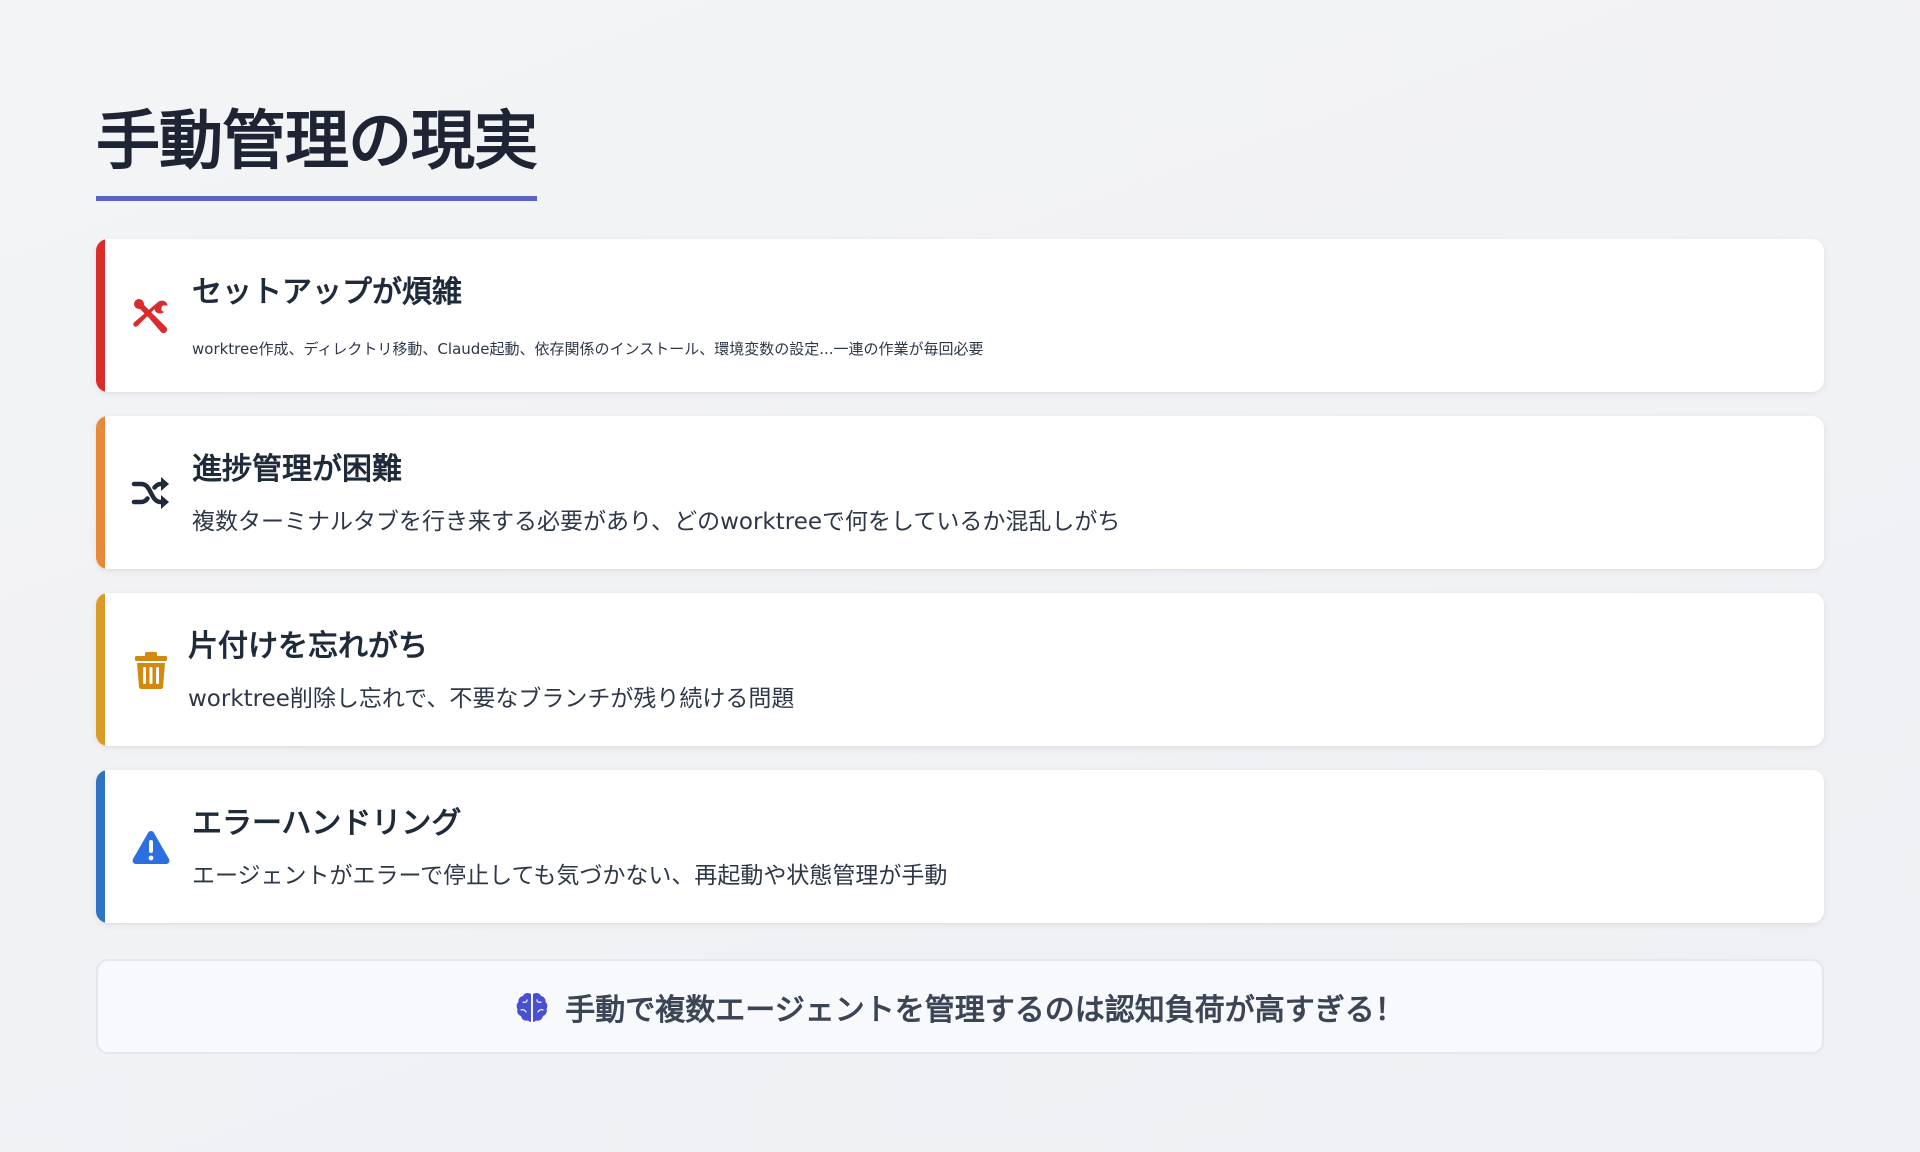 This screenshot has height=1152, width=1920. I want to click on trash-icon, so click(151, 670).